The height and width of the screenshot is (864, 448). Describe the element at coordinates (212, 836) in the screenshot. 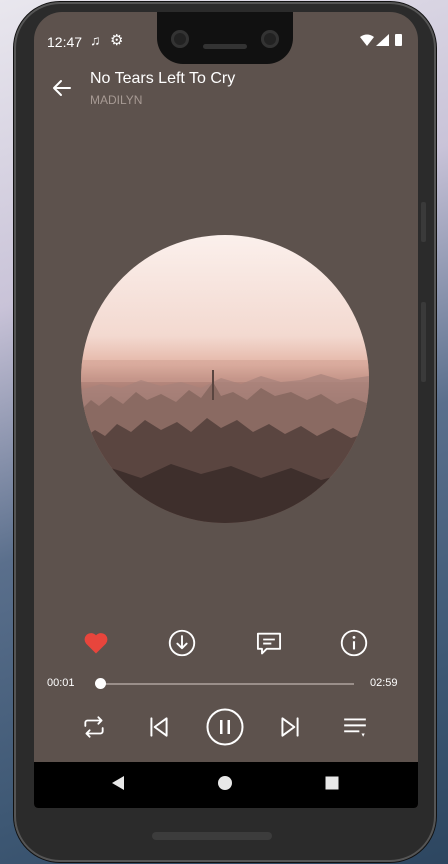

I see `phone-chin-speaker` at that location.